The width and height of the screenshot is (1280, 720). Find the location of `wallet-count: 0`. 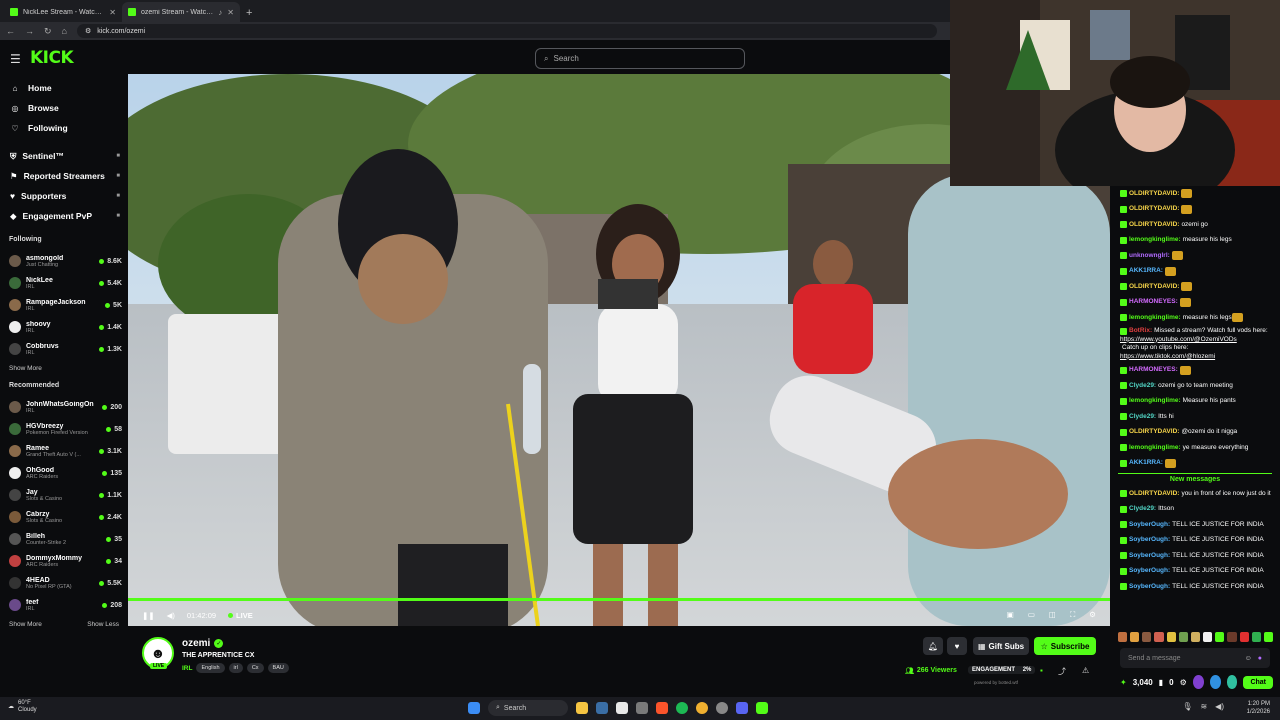

wallet-count: 0 is located at coordinates (1171, 682).